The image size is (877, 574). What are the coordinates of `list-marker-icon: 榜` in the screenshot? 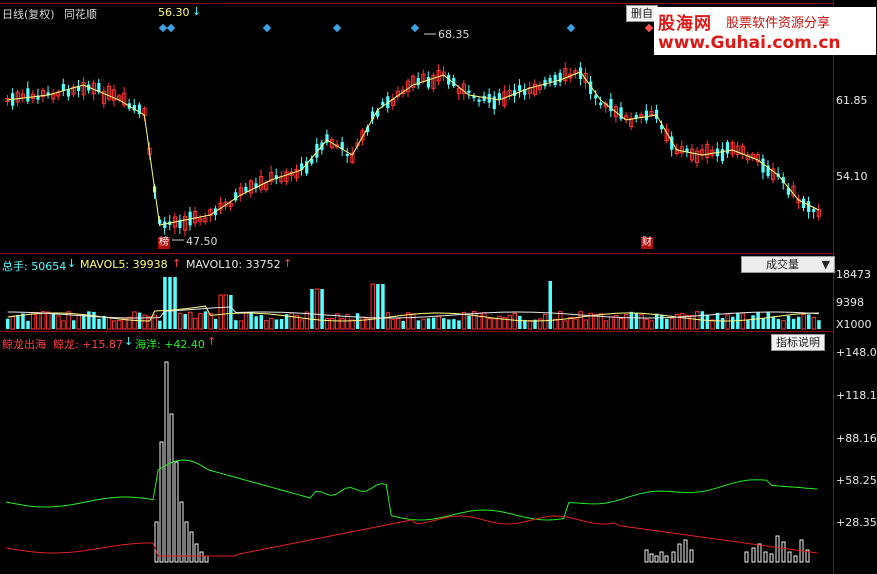 It's located at (164, 243).